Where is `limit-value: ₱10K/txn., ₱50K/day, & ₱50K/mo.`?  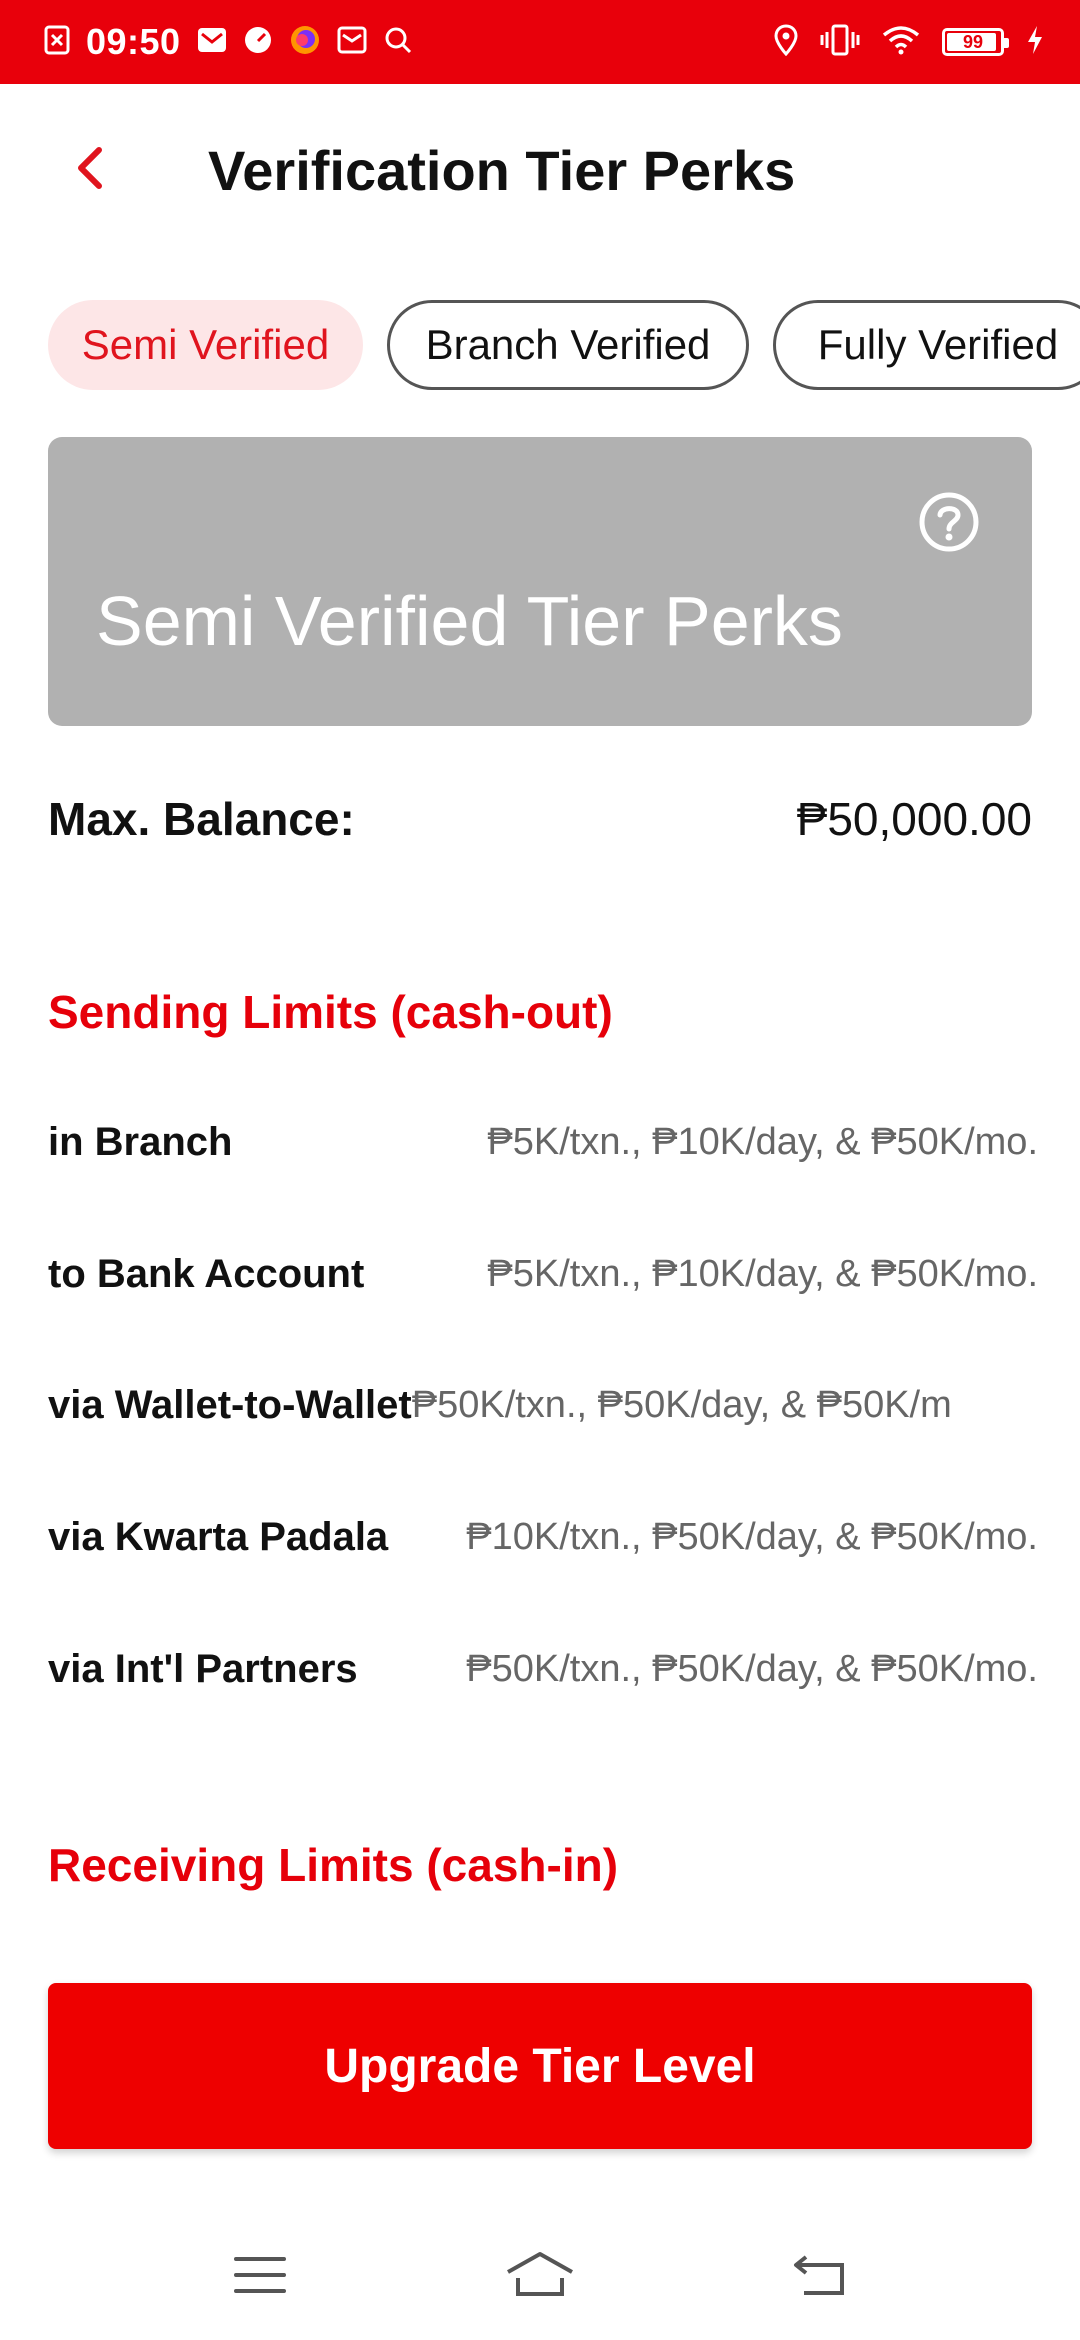
limit-value: ₱10K/txn., ₱50K/day, & ₱50K/mo. is located at coordinates (752, 1536).